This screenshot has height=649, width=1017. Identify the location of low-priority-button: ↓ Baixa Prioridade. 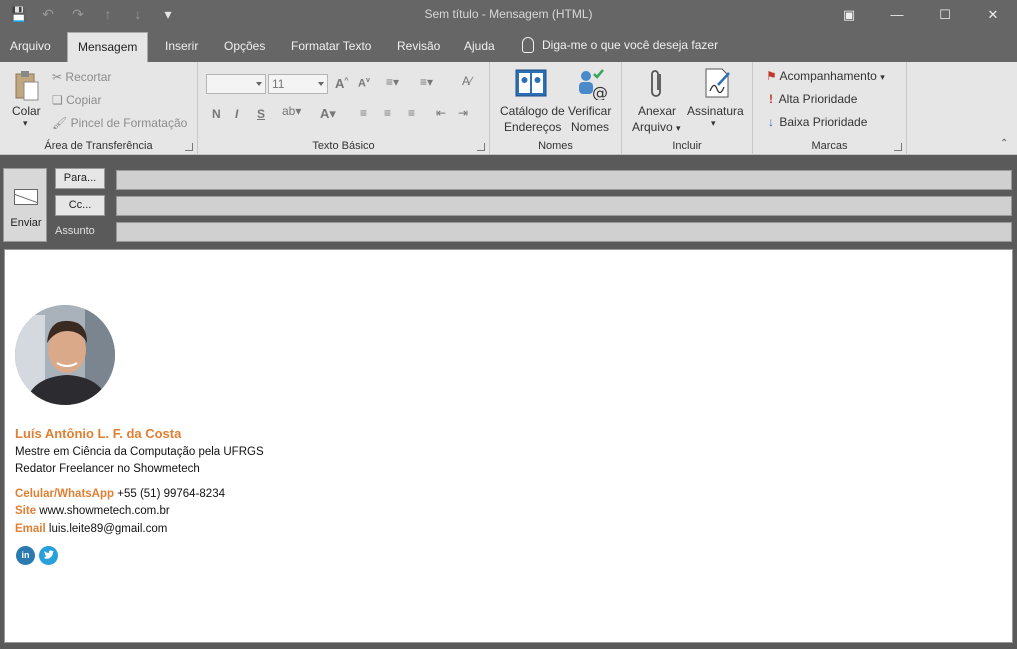
(816, 122).